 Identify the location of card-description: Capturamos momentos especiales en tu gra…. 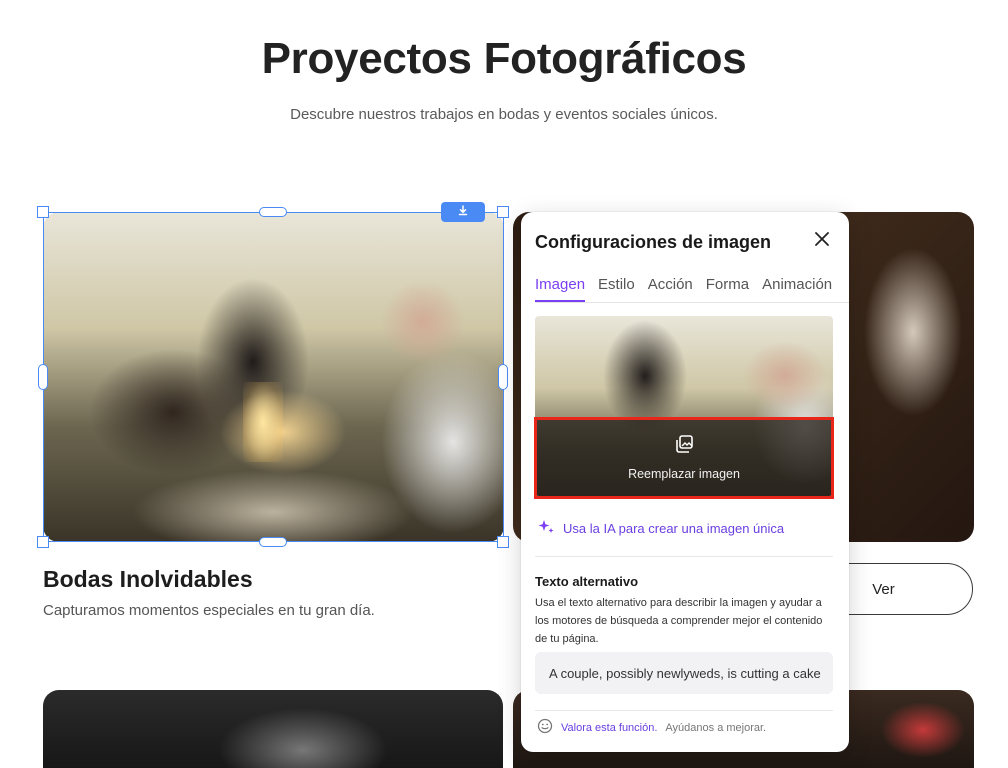
(209, 610).